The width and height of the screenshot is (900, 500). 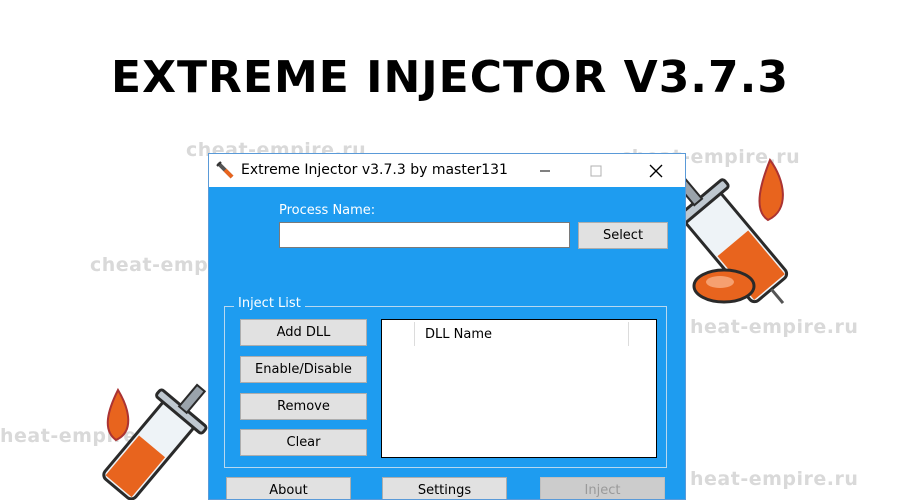 I want to click on minimize-icon, so click(x=545, y=170).